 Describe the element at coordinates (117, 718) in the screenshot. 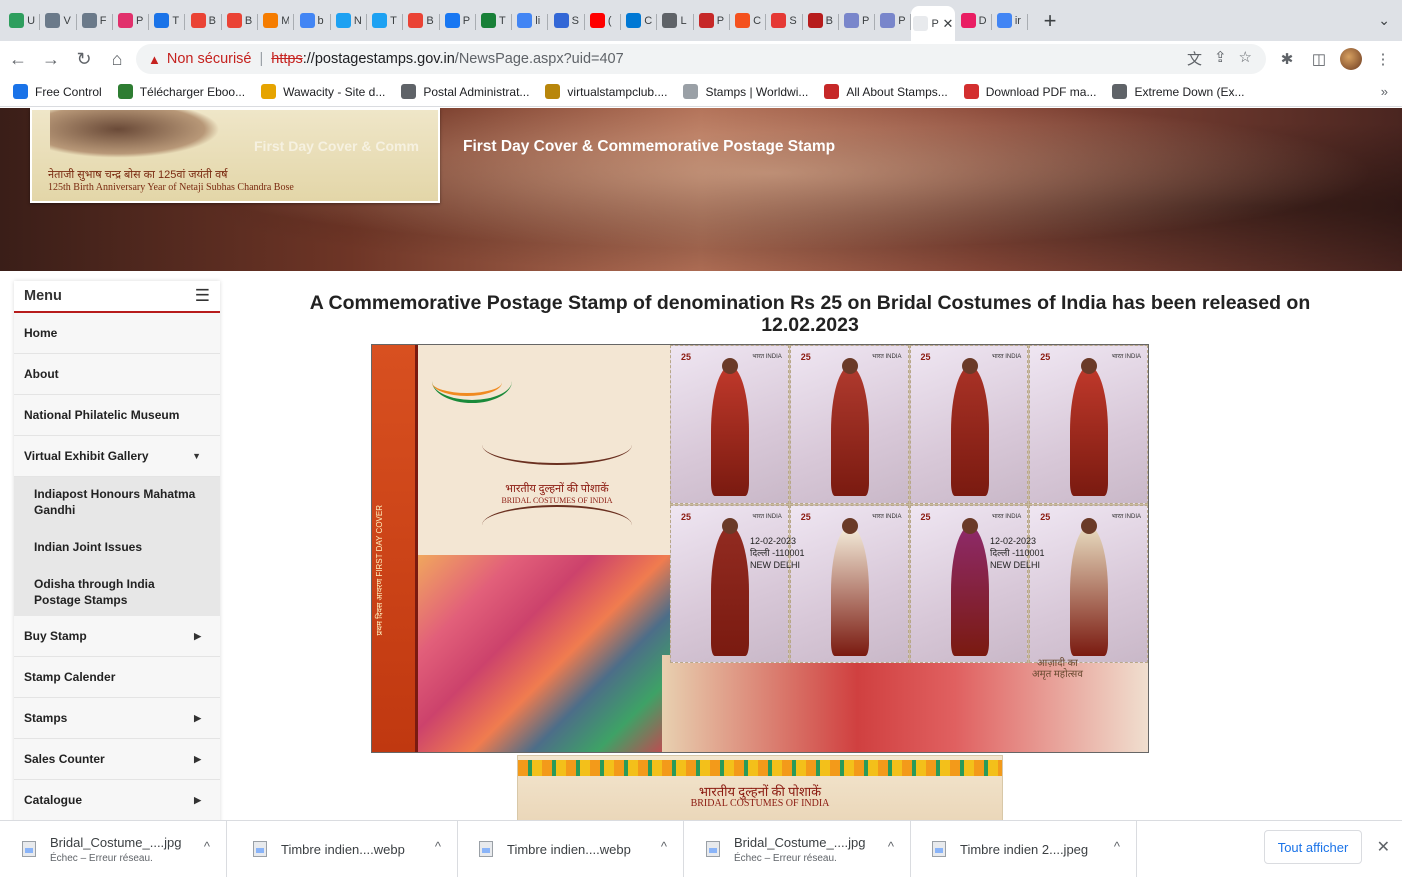

I see `menu-item: Stamps ▶` at that location.